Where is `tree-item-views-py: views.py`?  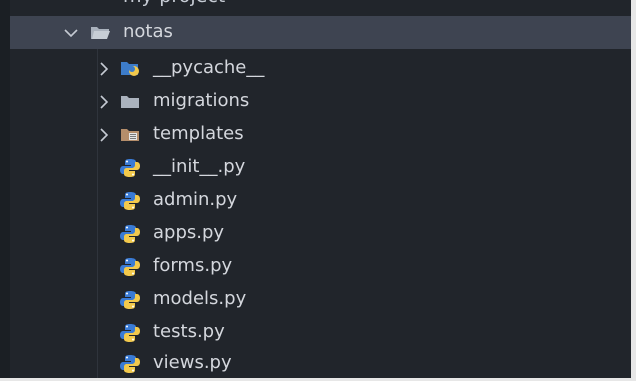
tree-item-views-py: views.py is located at coordinates (320, 364).